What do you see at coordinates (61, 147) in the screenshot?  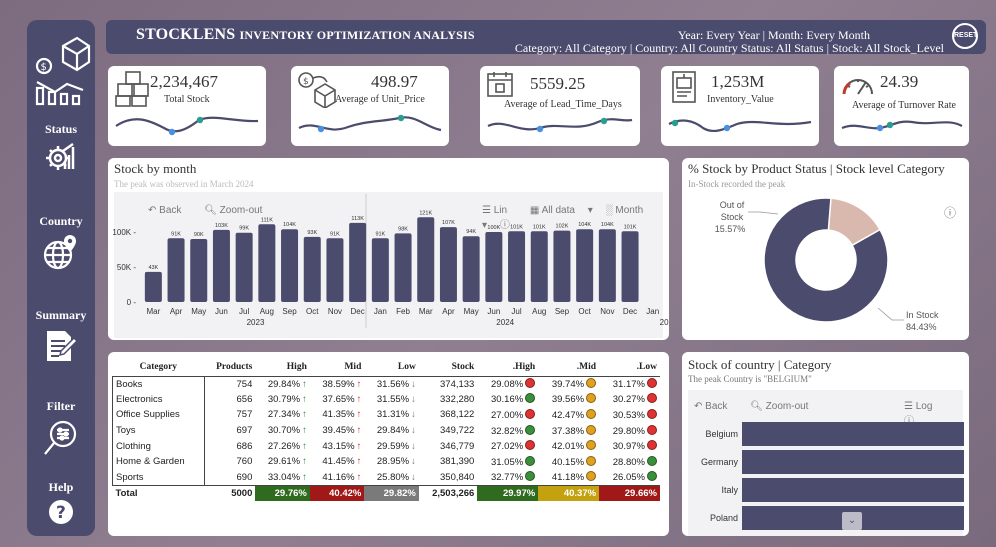 I see `nav-status: Status` at bounding box center [61, 147].